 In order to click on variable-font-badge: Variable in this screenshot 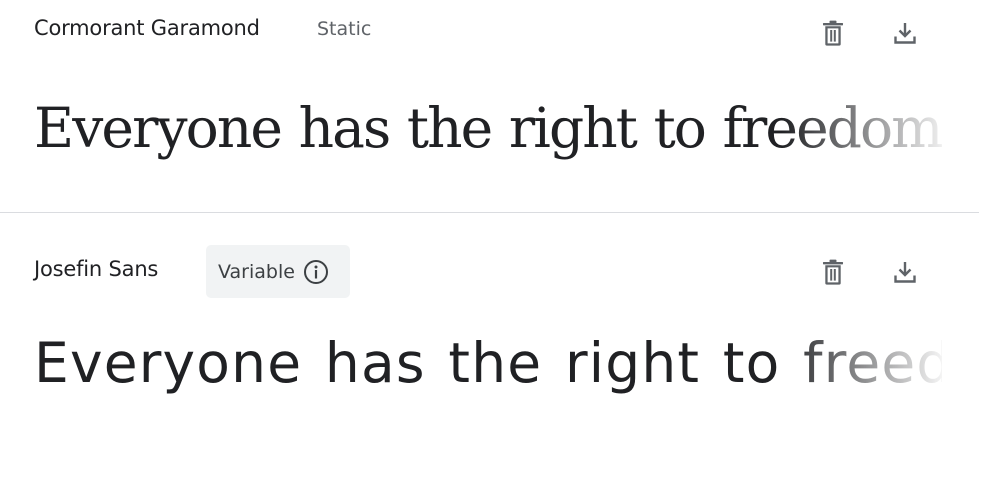, I will do `click(278, 271)`.